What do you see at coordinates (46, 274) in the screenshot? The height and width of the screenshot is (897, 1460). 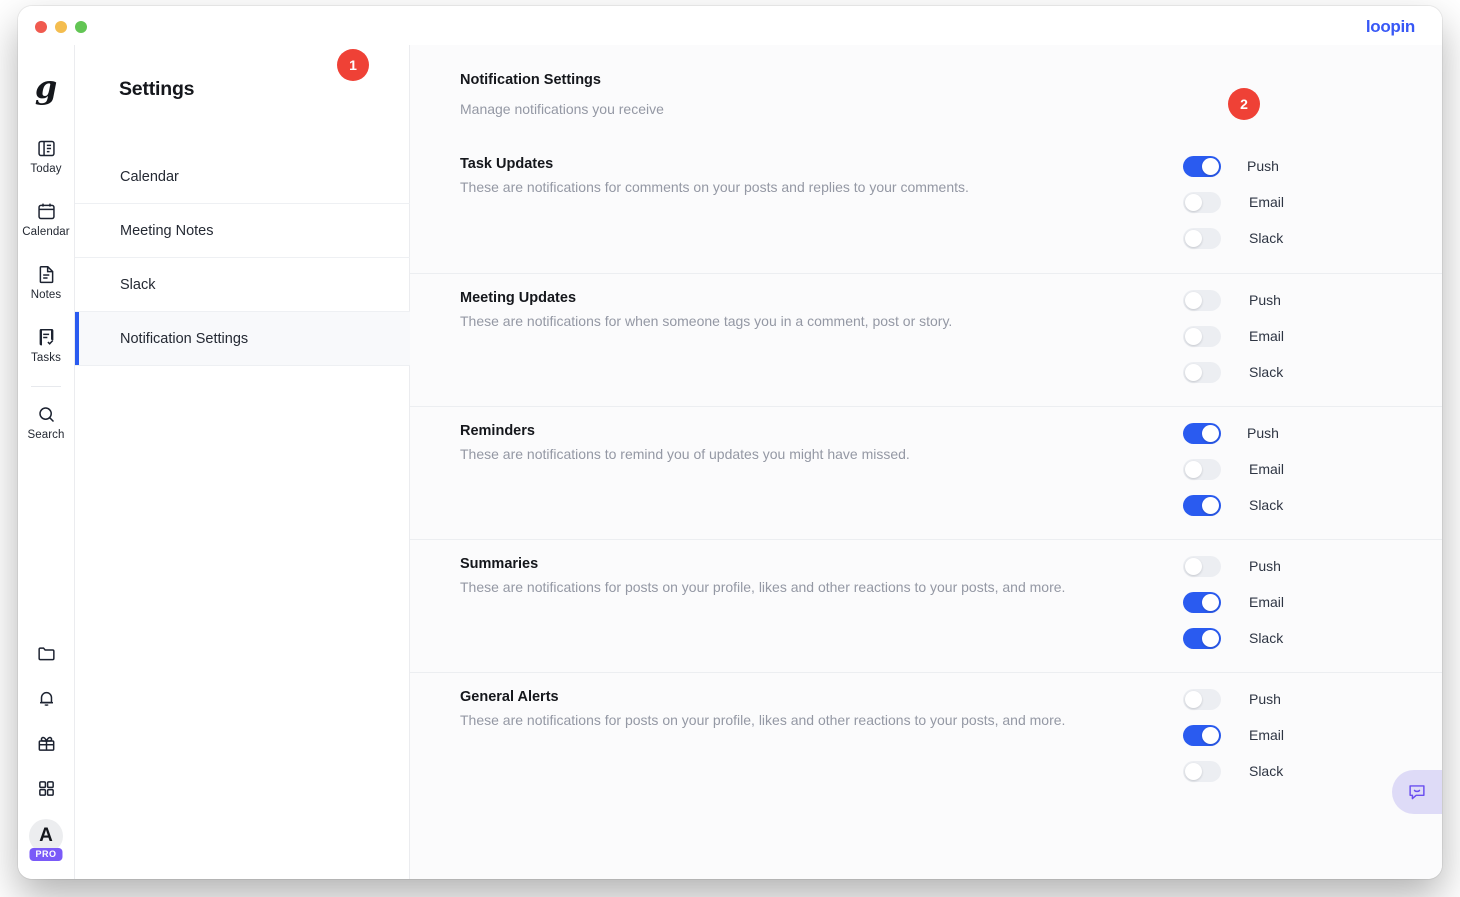 I see `notes-document-icon` at bounding box center [46, 274].